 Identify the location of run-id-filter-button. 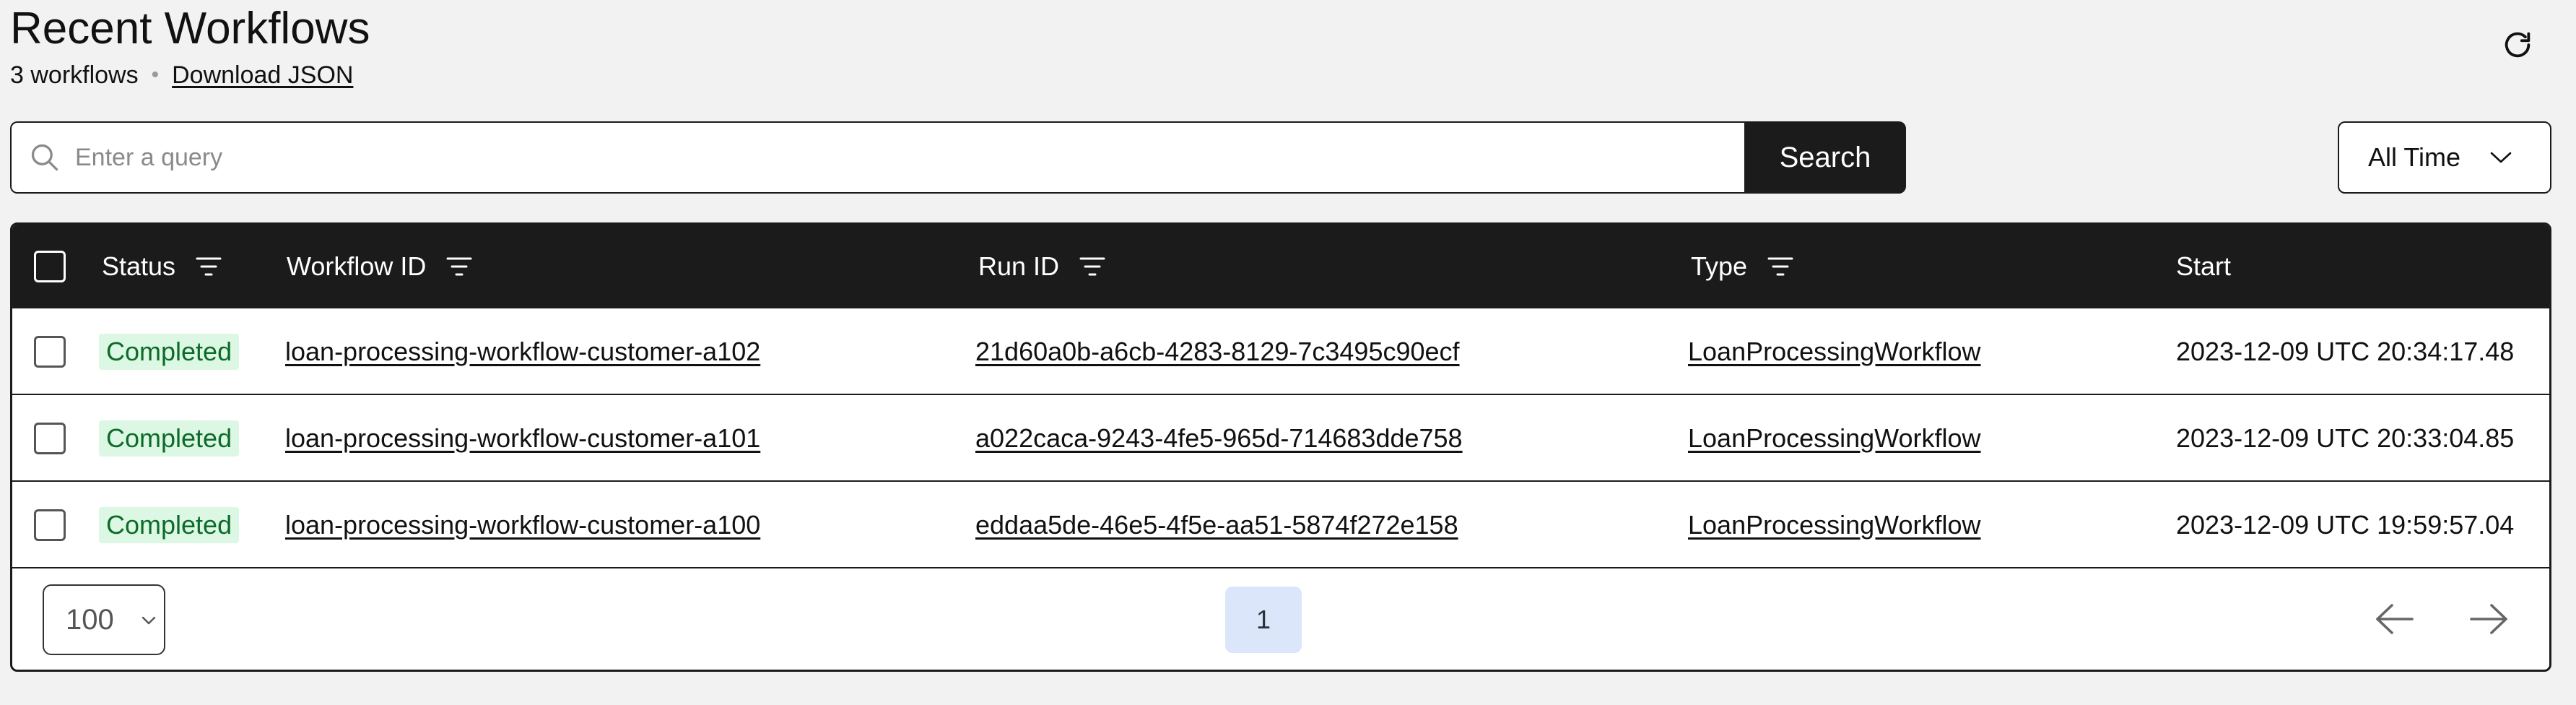
(1092, 266).